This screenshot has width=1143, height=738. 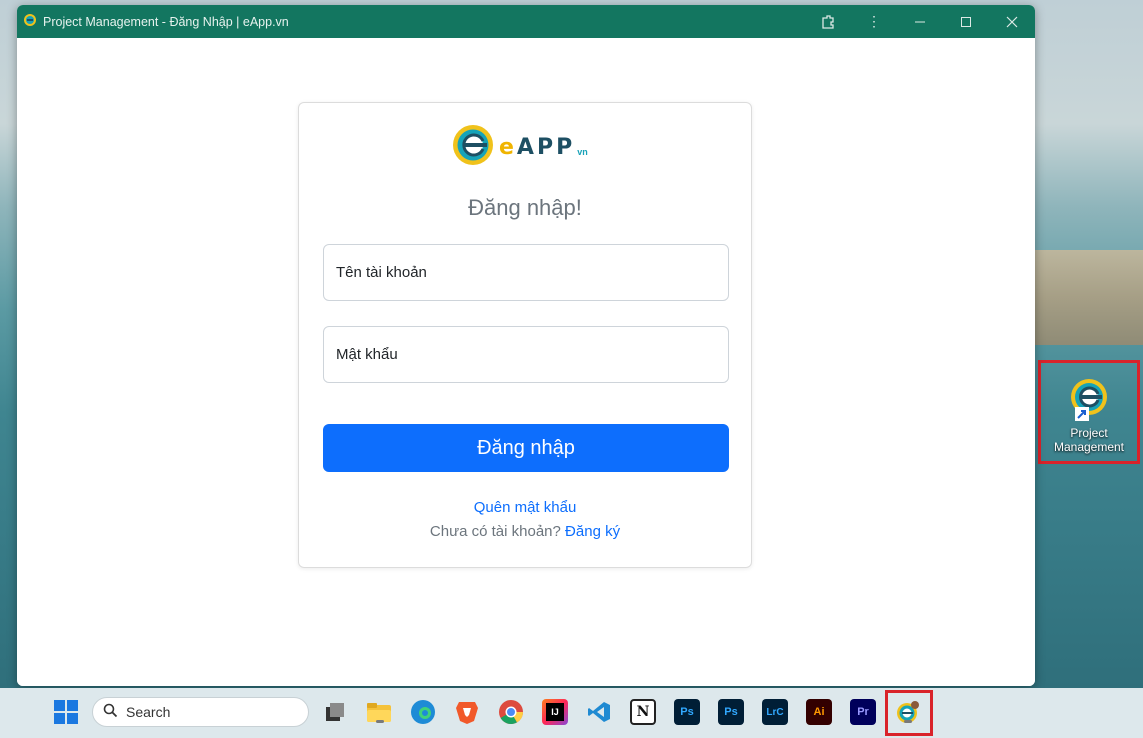 What do you see at coordinates (828, 21) in the screenshot?
I see `extensions-icon` at bounding box center [828, 21].